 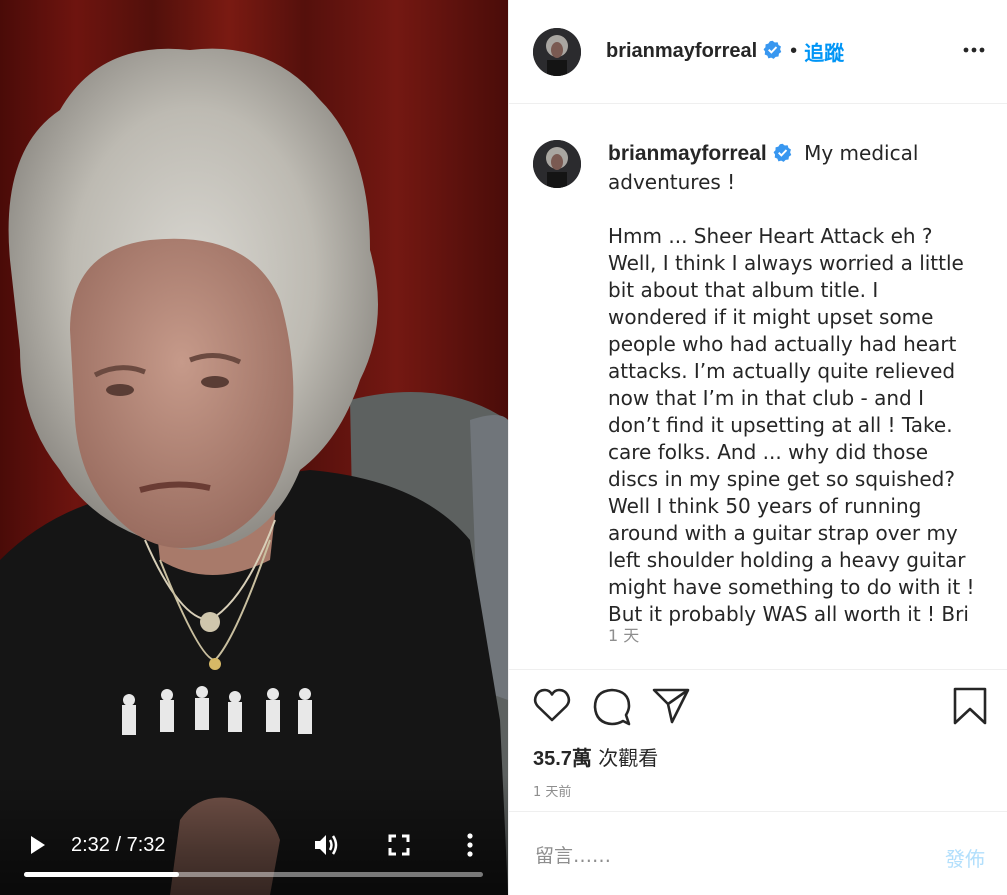 I want to click on play-icon, so click(x=38, y=845).